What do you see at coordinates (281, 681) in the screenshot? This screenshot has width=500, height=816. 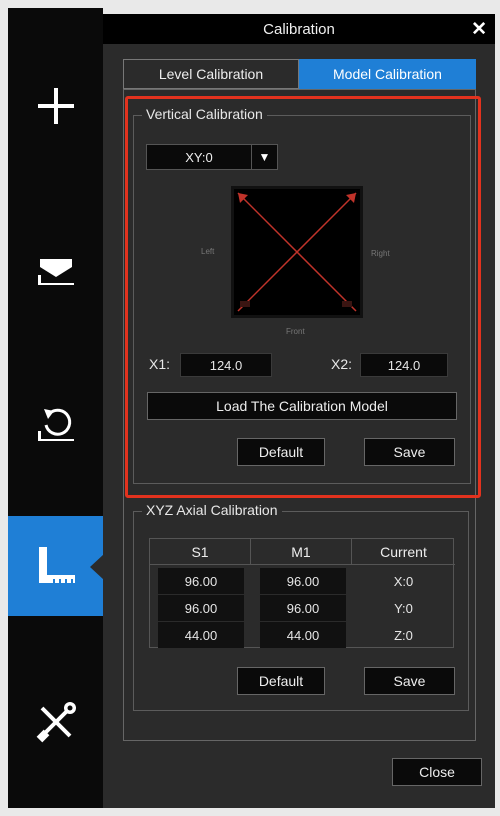 I see `axial-default-button: Default` at bounding box center [281, 681].